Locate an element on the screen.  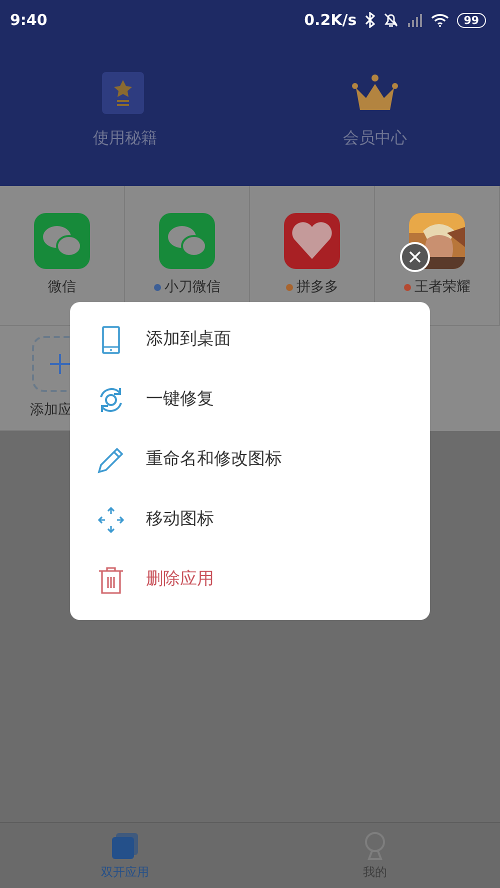
menu-item: 一键修复 is located at coordinates (250, 400).